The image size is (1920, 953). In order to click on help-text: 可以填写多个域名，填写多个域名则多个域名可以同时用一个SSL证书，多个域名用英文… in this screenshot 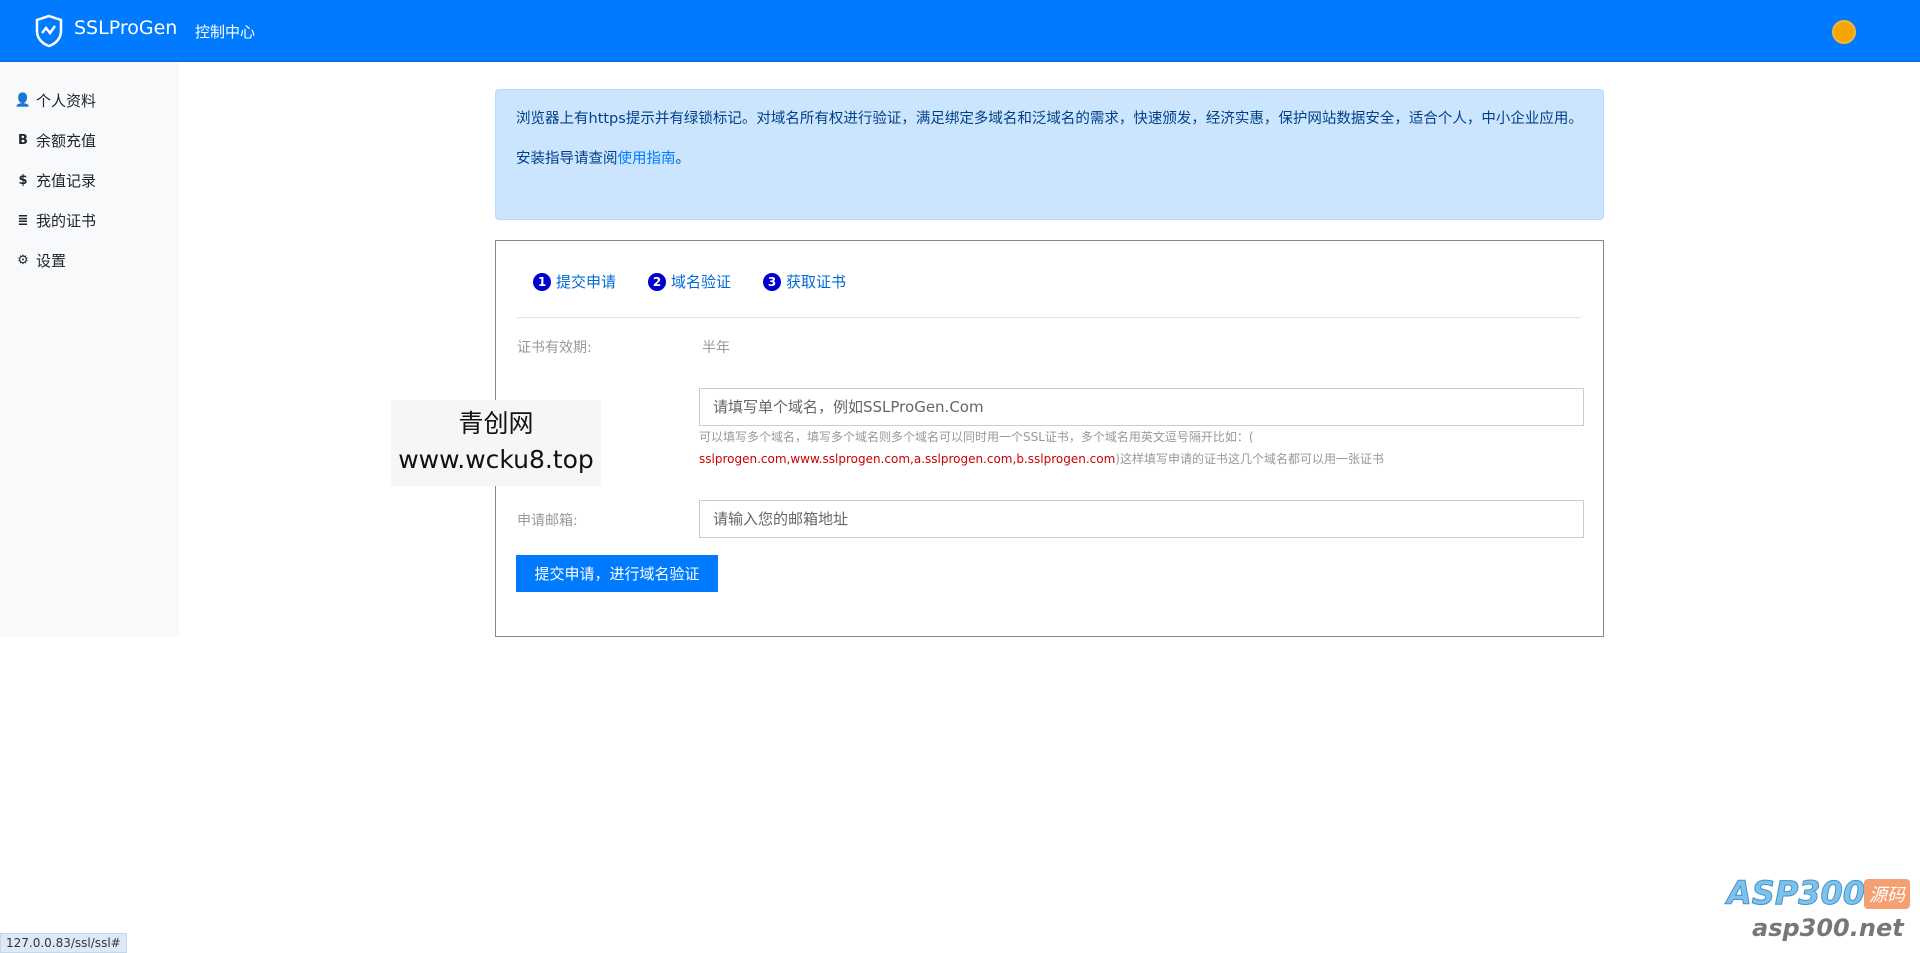, I will do `click(976, 437)`.